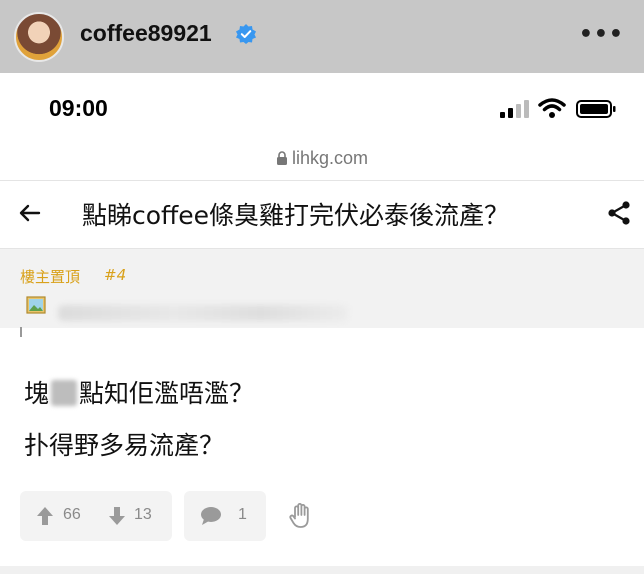  I want to click on address-bar: lihkg.com, so click(322, 158).